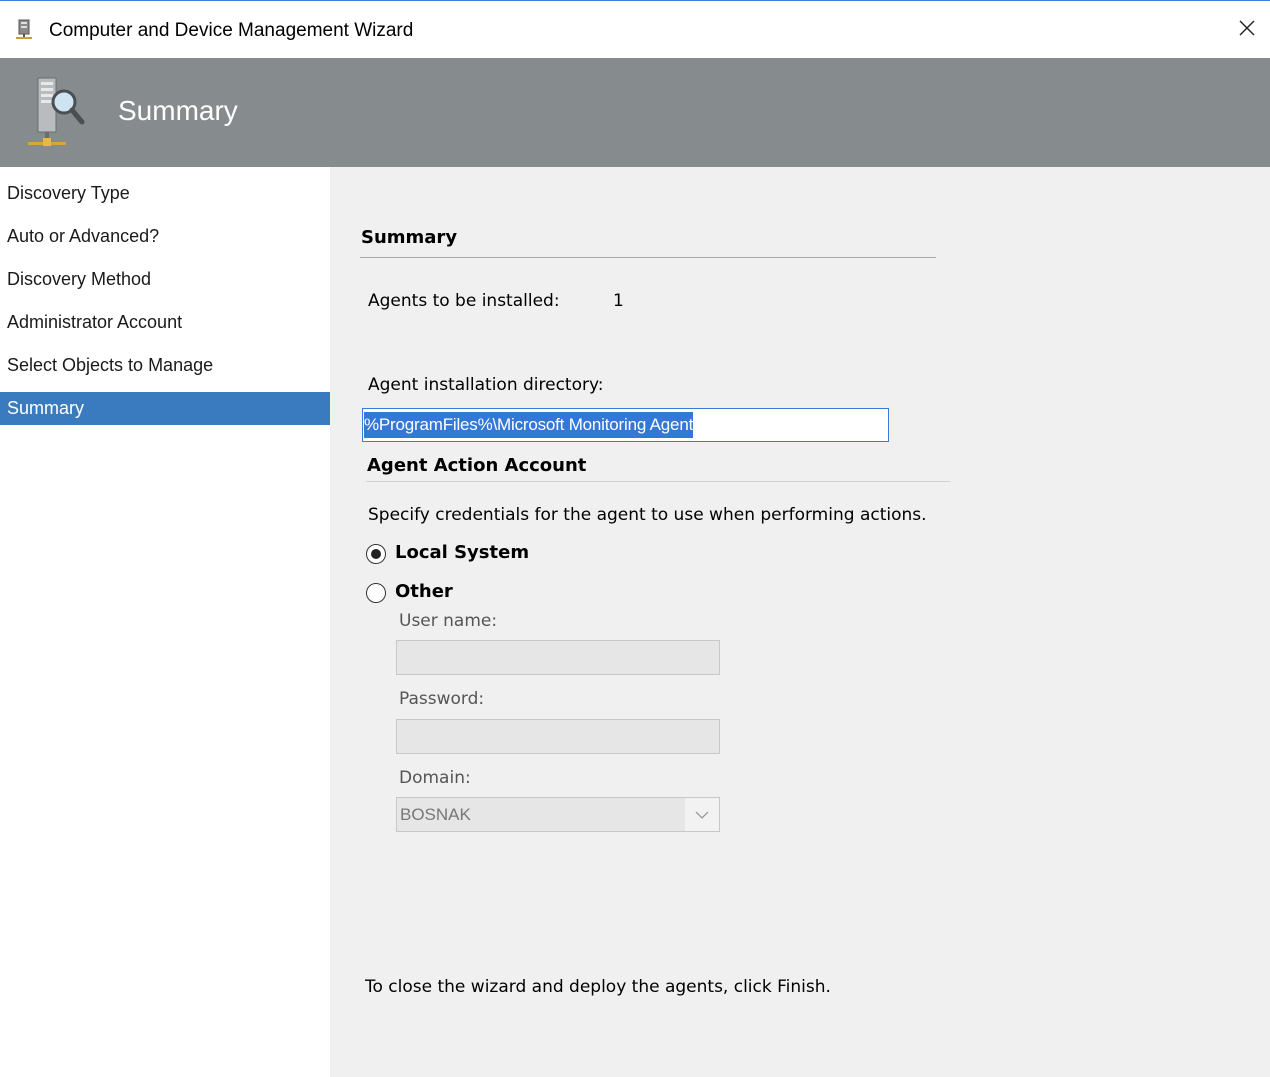 The width and height of the screenshot is (1270, 1077). Describe the element at coordinates (442, 699) in the screenshot. I see `password-label: Password:` at that location.